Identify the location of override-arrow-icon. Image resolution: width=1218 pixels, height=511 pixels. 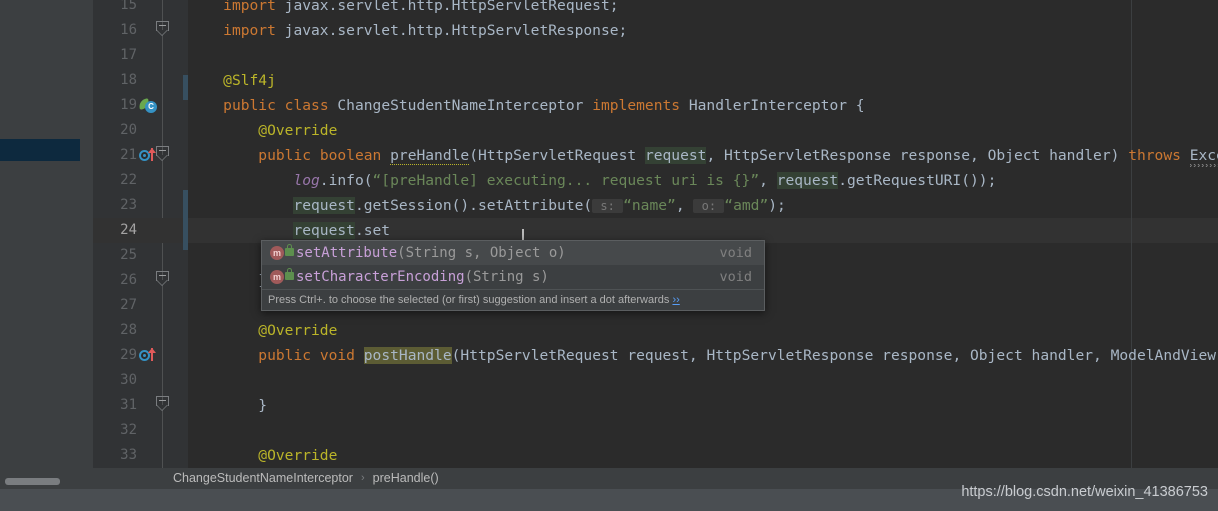
(152, 354).